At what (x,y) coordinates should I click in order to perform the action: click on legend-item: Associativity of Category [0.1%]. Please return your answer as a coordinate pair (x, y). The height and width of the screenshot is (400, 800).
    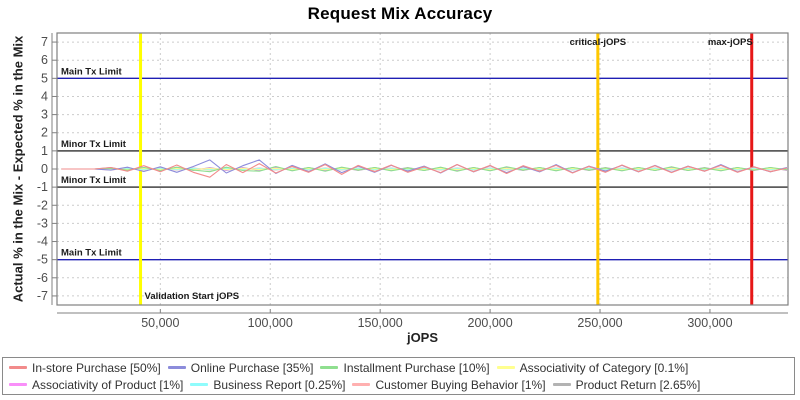
    Looking at the image, I should click on (592, 367).